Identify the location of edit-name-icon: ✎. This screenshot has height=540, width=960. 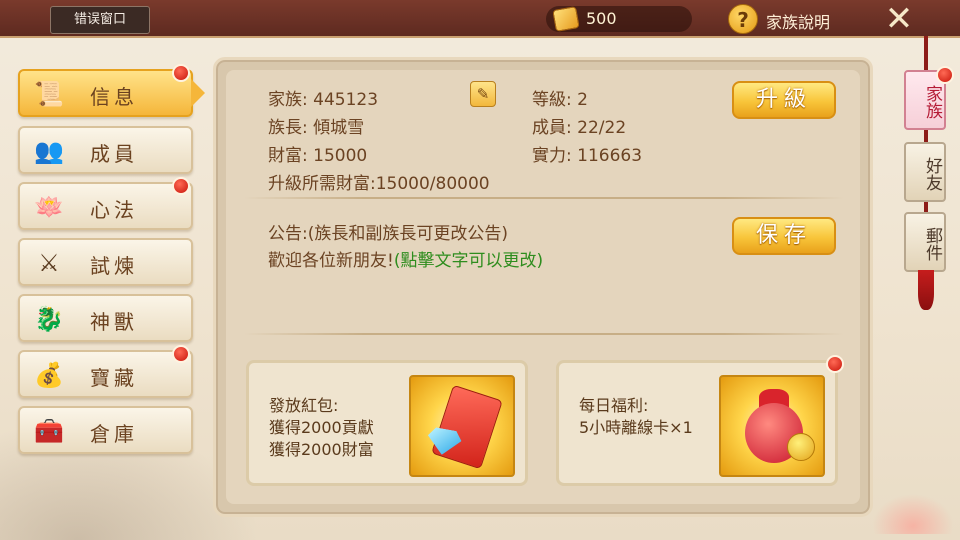
(483, 94).